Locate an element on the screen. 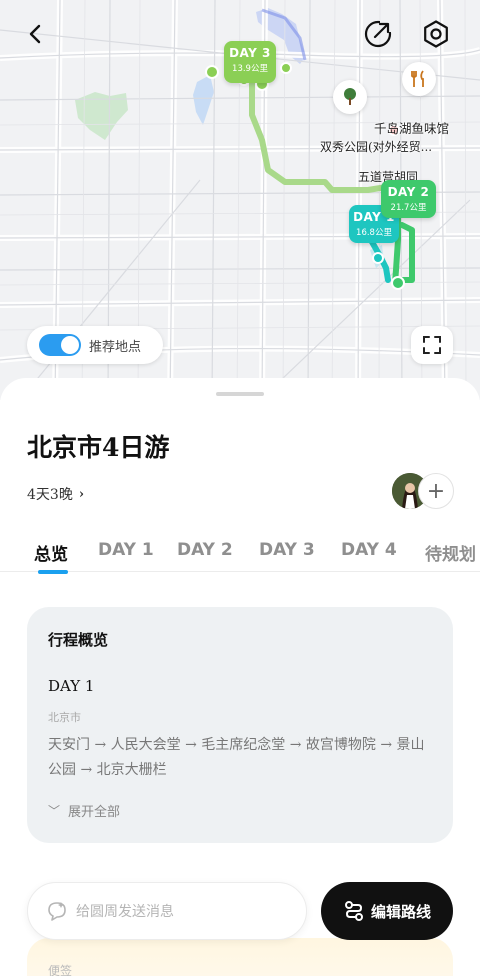  edit-route-button: 编辑路线 is located at coordinates (387, 911).